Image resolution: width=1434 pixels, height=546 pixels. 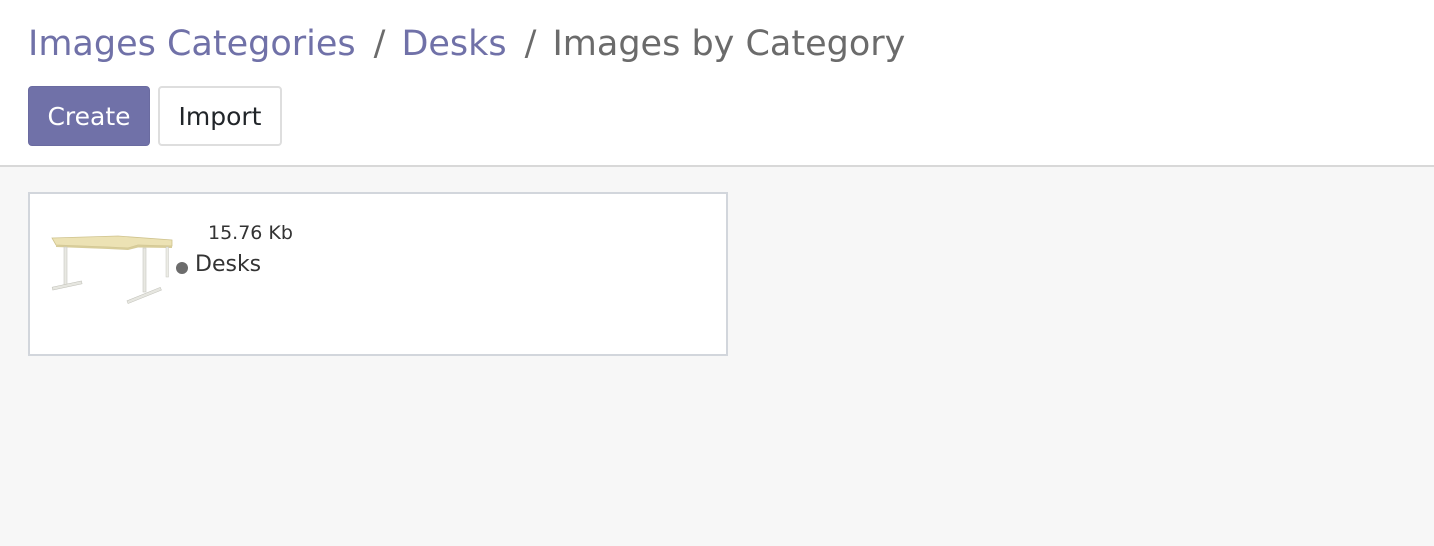 What do you see at coordinates (89, 116) in the screenshot?
I see `create-button: Create` at bounding box center [89, 116].